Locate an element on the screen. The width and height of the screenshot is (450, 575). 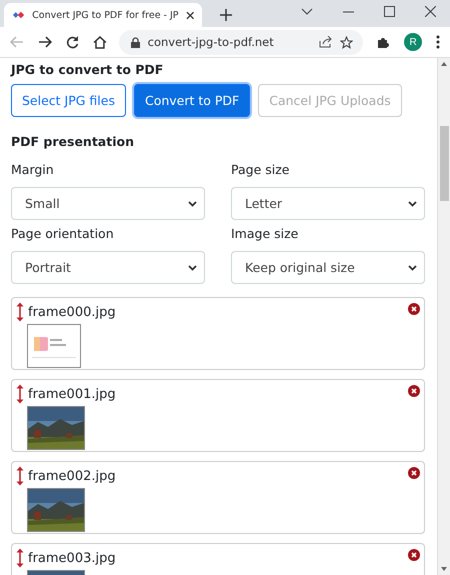
browser-tab: Convert JPG to PDF for free - JP is located at coordinates (103, 15).